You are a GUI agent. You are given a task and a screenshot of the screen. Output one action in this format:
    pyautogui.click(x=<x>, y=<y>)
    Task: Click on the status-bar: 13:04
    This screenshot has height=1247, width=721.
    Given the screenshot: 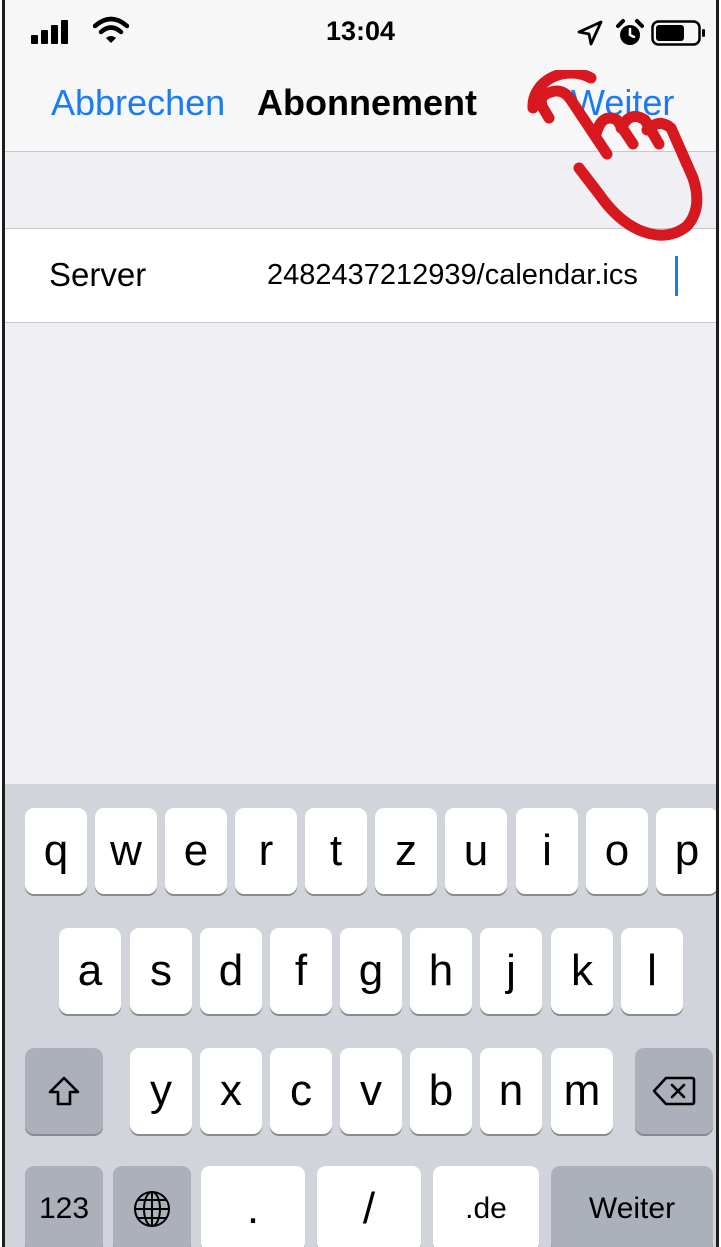 What is the action you would take?
    pyautogui.click(x=360, y=31)
    